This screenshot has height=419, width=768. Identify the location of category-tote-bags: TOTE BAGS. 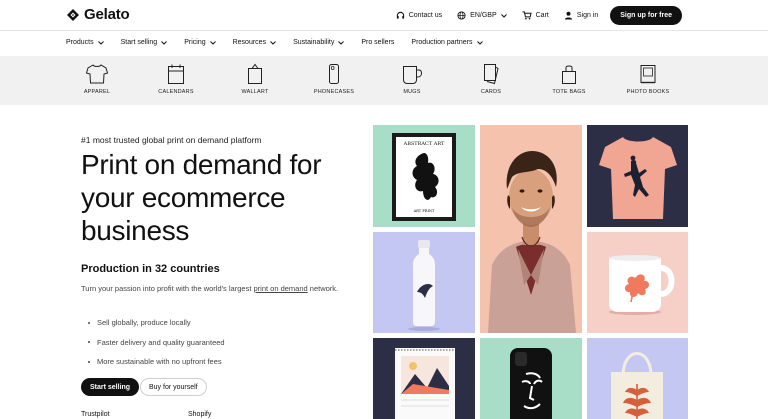
(569, 79).